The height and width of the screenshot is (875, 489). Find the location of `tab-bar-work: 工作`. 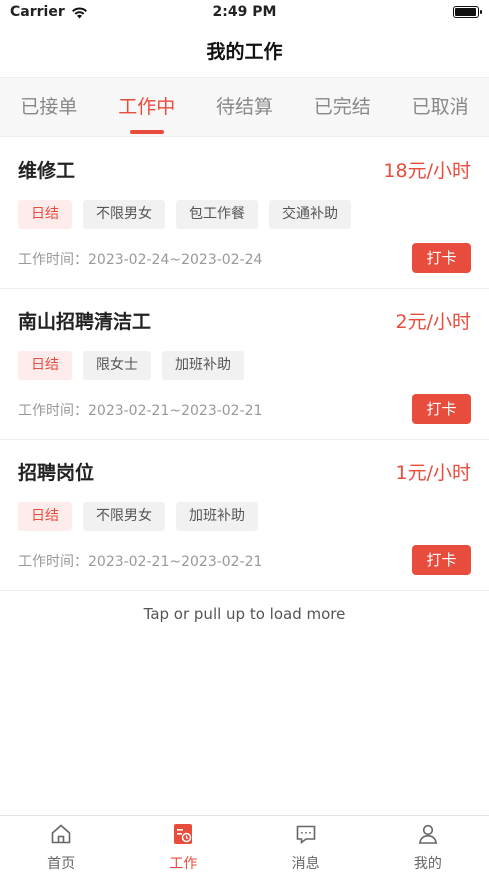

tab-bar-work: 工作 is located at coordinates (183, 845).